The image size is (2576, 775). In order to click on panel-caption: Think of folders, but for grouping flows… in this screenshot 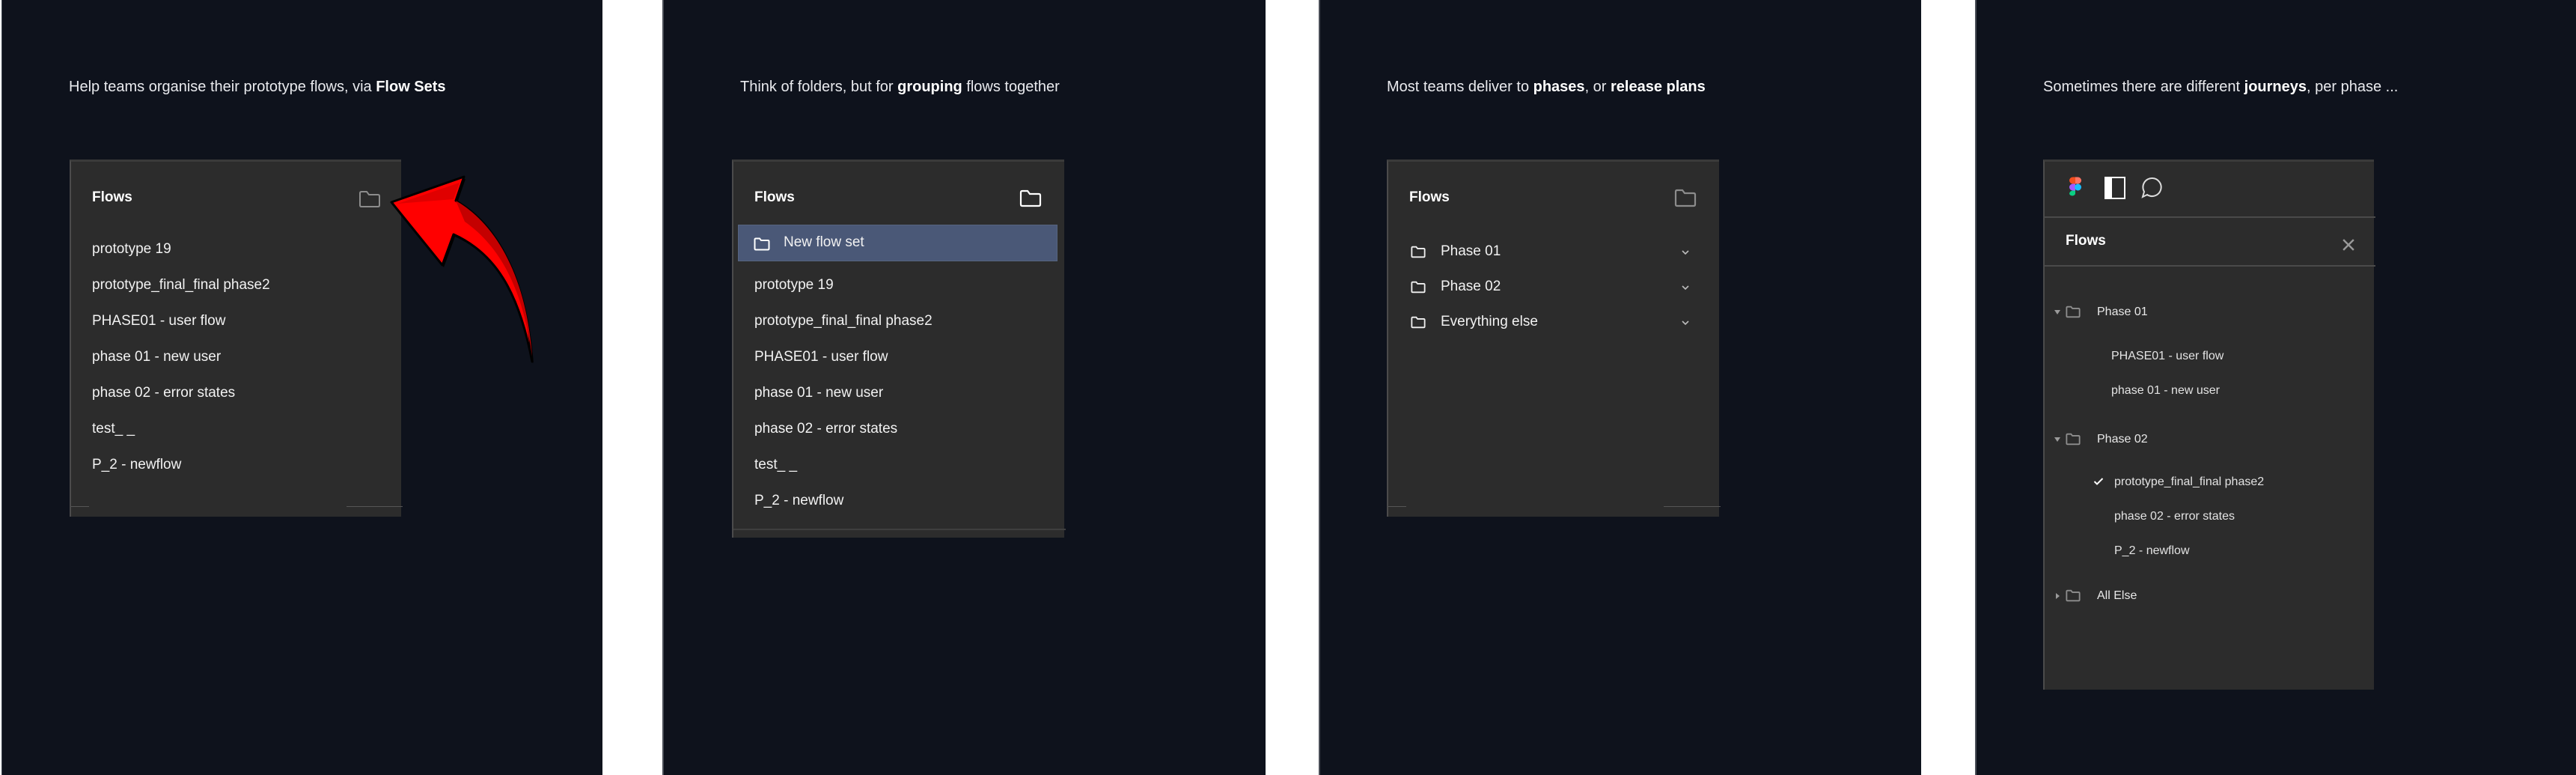, I will do `click(900, 87)`.